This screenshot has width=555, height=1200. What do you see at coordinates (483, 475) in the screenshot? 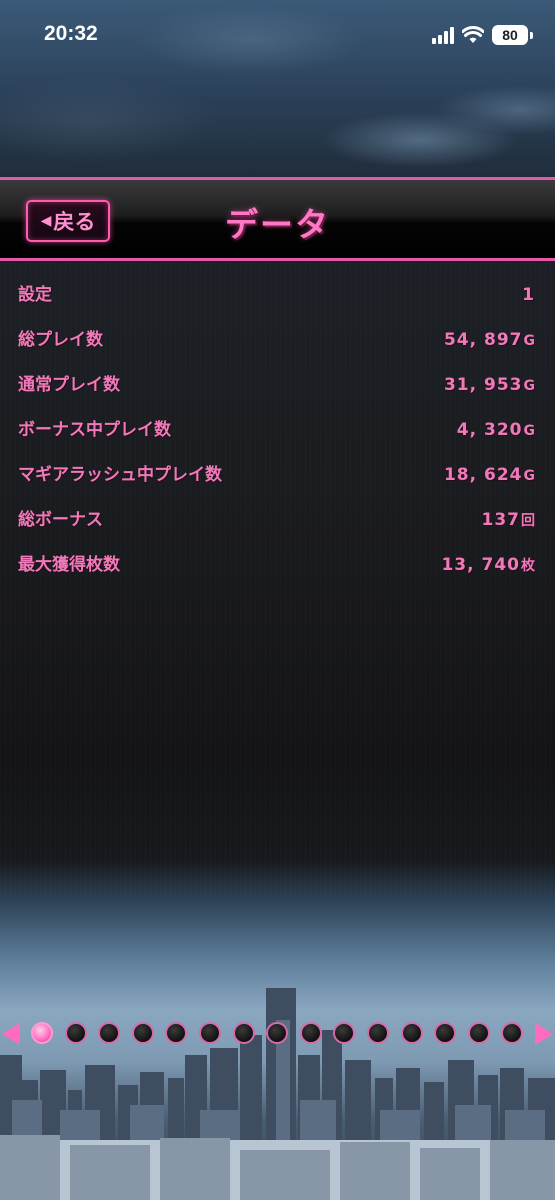
I see `data-value: 18, 624` at bounding box center [483, 475].